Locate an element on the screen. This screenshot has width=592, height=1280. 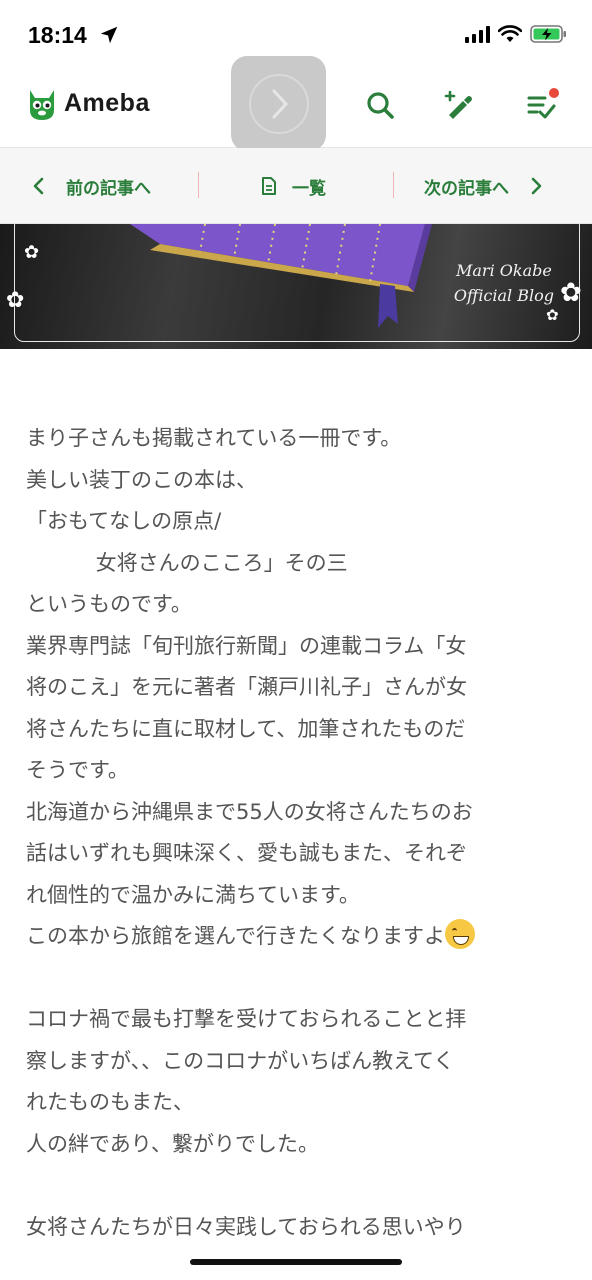
app-header: Ameba is located at coordinates (296, 103).